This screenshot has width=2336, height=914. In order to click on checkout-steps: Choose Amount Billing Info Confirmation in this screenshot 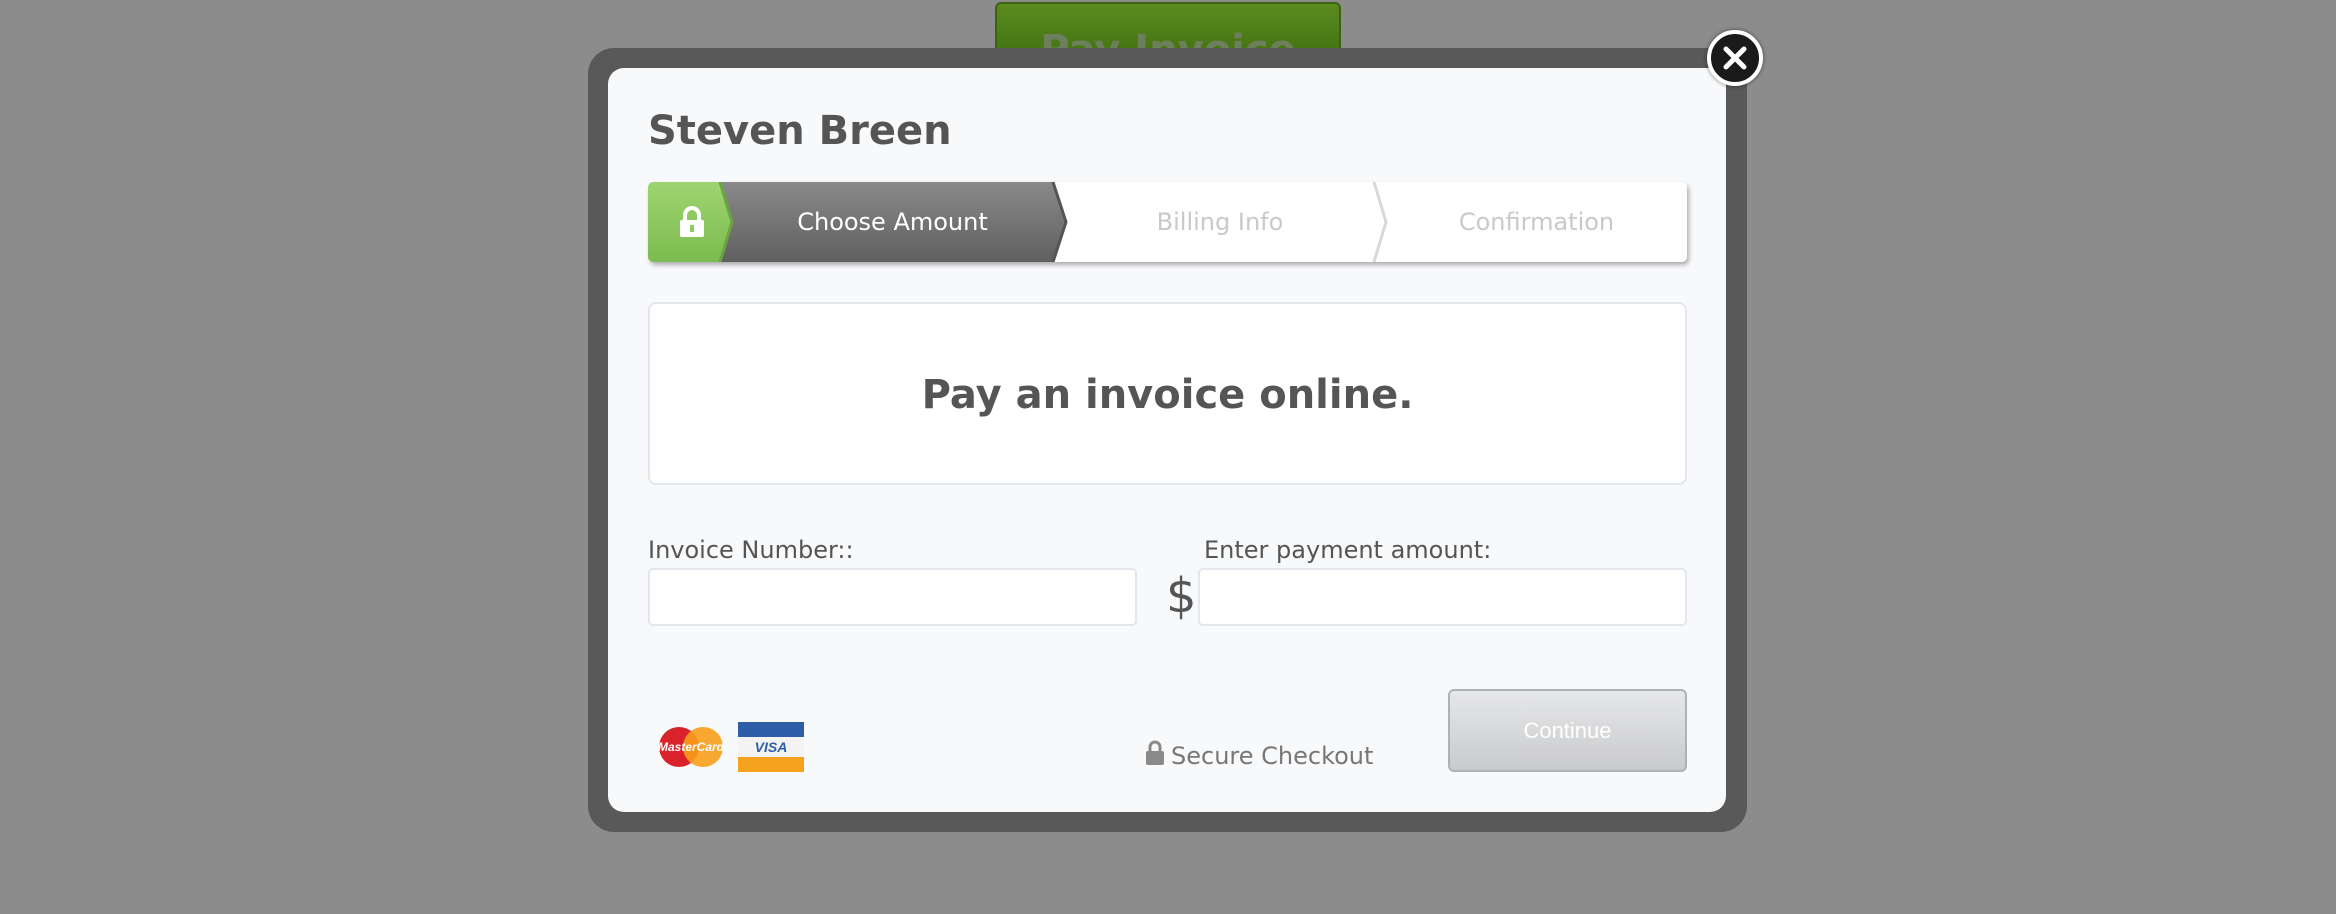, I will do `click(1167, 222)`.